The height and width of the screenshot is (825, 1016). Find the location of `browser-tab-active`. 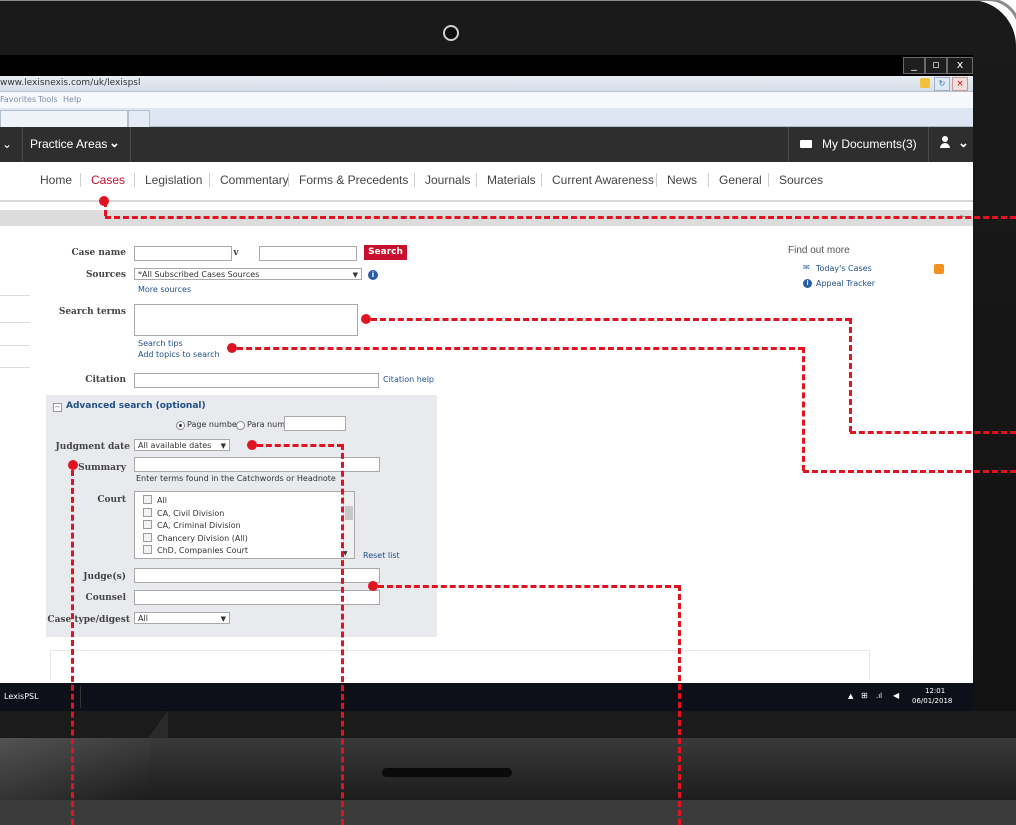

browser-tab-active is located at coordinates (64, 118).